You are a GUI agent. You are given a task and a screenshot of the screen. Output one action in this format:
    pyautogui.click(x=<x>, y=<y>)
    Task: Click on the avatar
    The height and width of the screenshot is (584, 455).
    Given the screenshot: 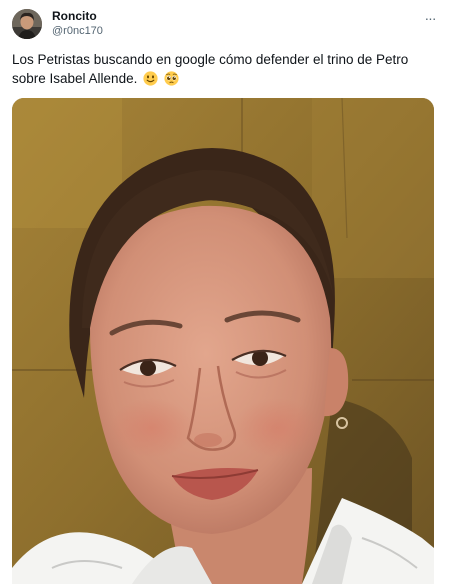 What is the action you would take?
    pyautogui.click(x=27, y=24)
    